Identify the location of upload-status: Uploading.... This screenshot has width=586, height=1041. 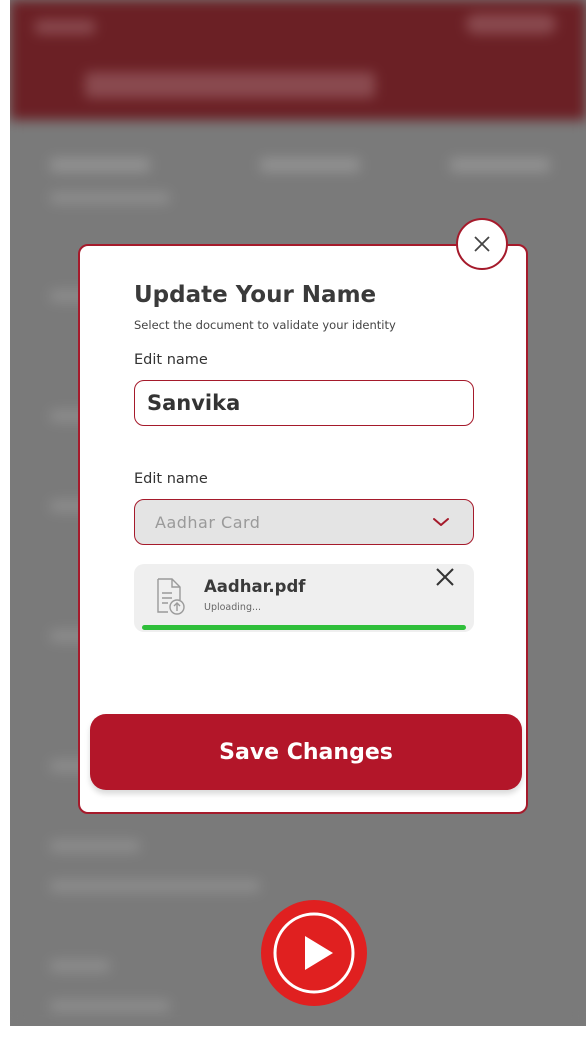
(233, 607).